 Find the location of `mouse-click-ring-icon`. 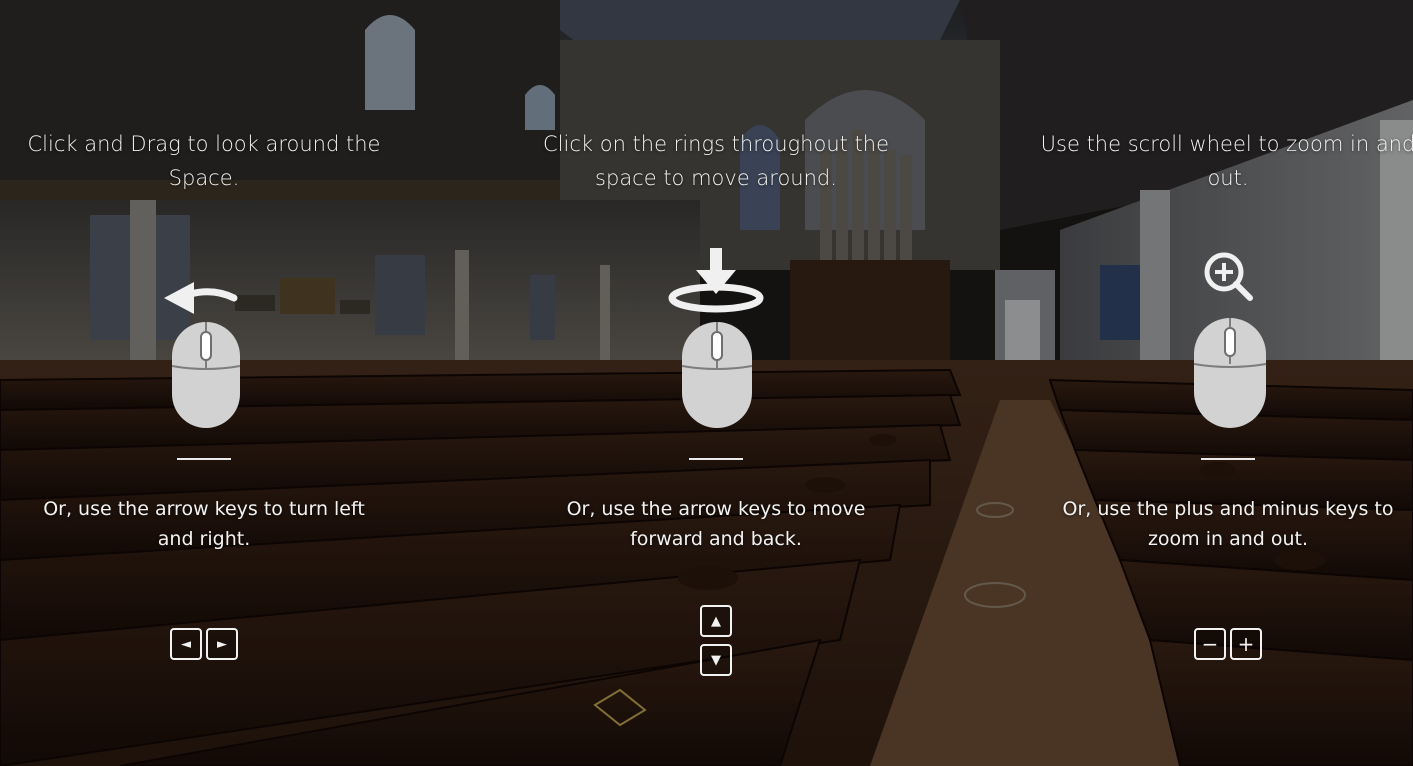

mouse-click-ring-icon is located at coordinates (716, 338).